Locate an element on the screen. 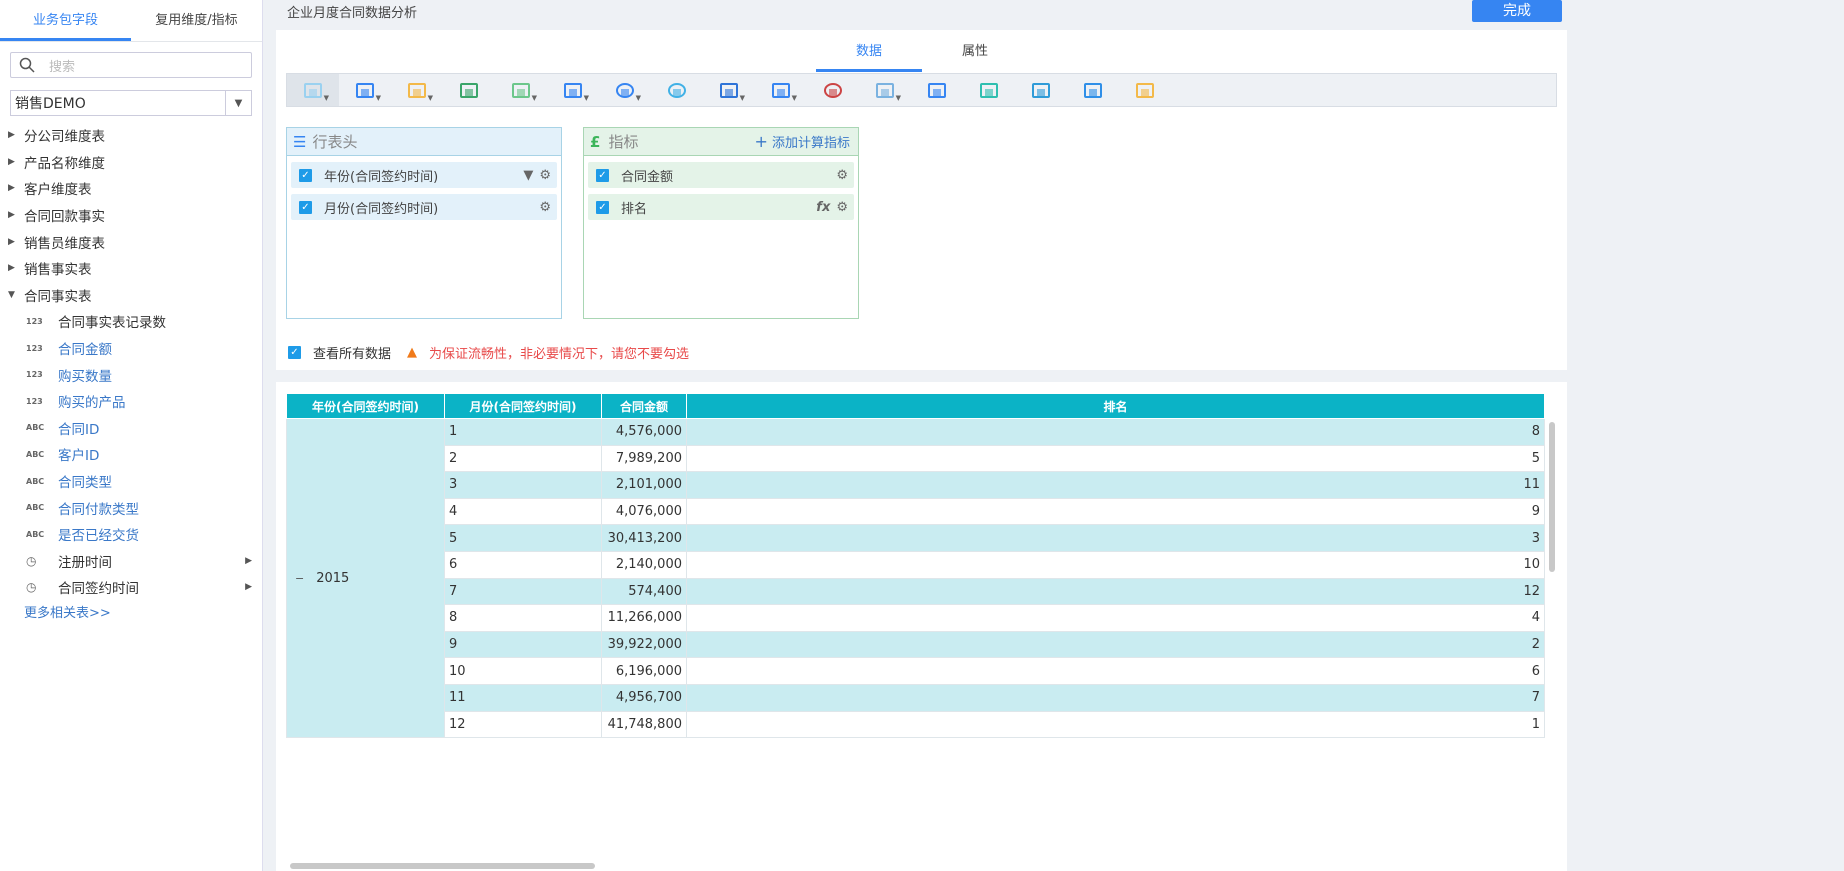 The height and width of the screenshot is (871, 1844). tab-reuse-dimensions: 复用维度/指标 is located at coordinates (196, 20).